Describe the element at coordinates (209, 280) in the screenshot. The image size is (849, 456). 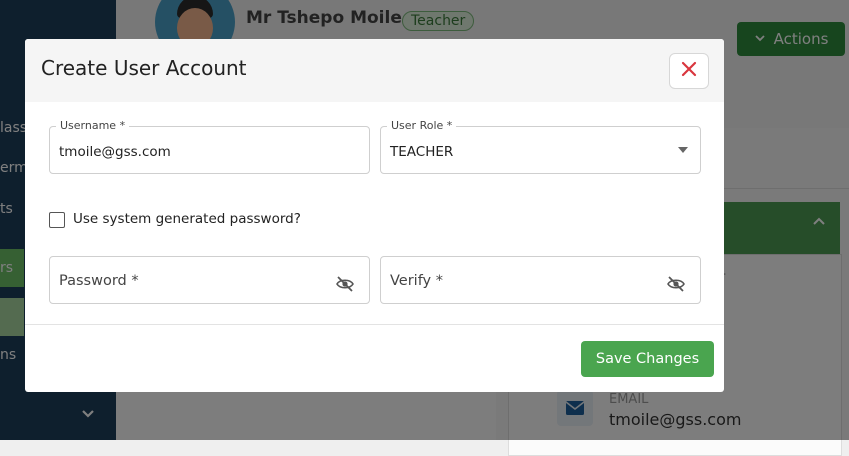
I see `password-field: Password *` at that location.